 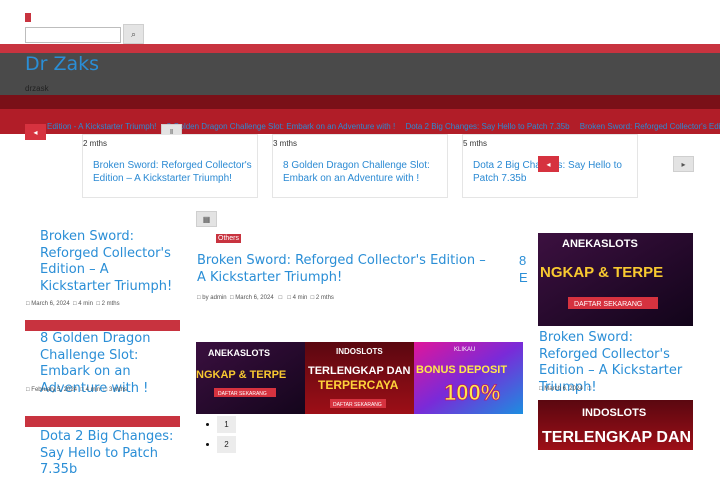 I want to click on card-time: 2 mths, so click(x=95, y=143).